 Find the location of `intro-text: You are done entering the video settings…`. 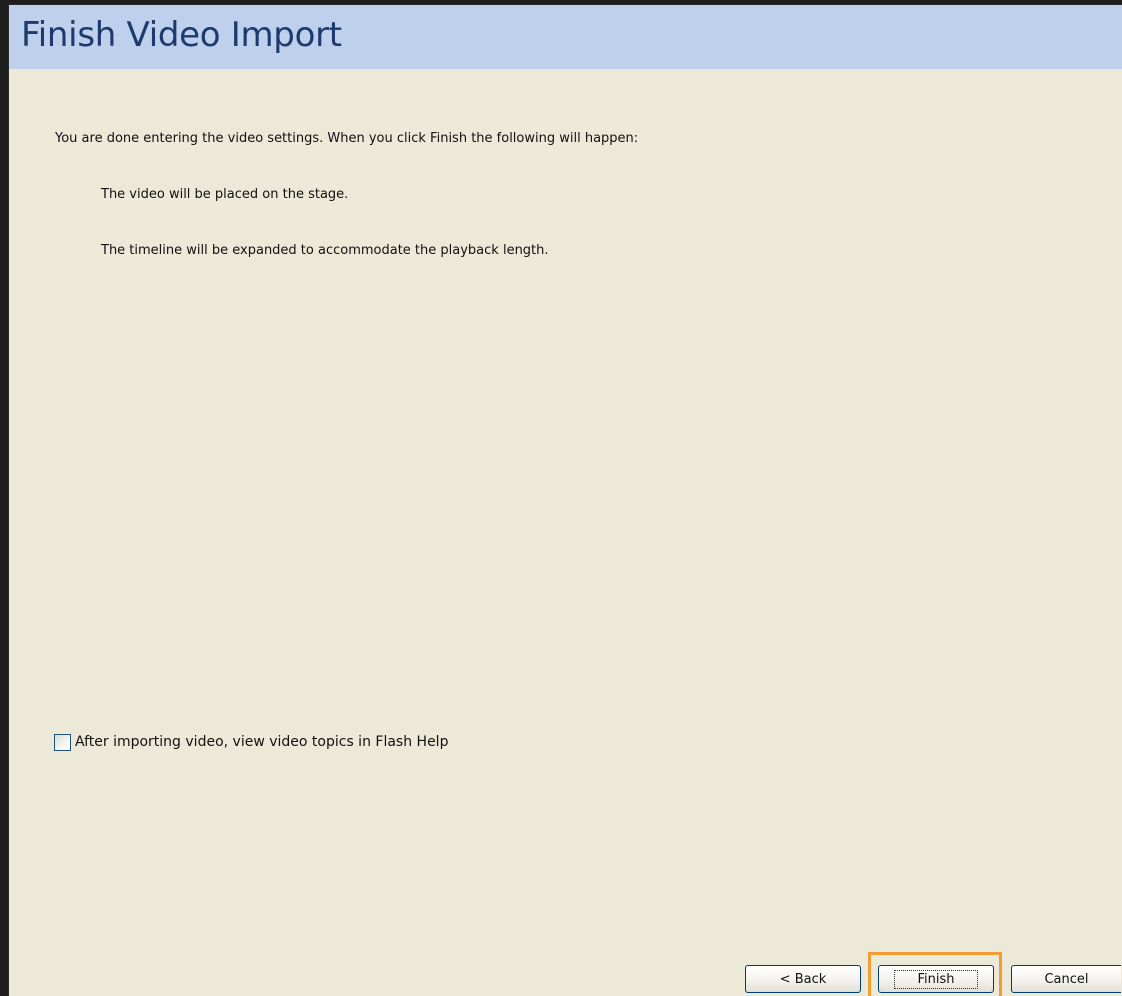

intro-text: You are done entering the video settings… is located at coordinates (347, 138).